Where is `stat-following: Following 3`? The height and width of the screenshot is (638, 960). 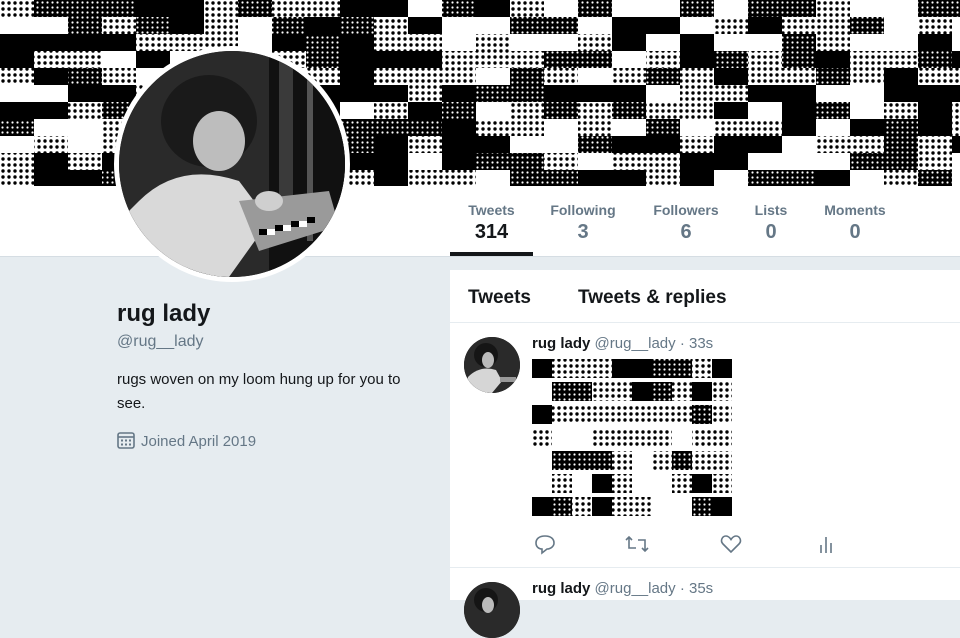 stat-following: Following 3 is located at coordinates (583, 221).